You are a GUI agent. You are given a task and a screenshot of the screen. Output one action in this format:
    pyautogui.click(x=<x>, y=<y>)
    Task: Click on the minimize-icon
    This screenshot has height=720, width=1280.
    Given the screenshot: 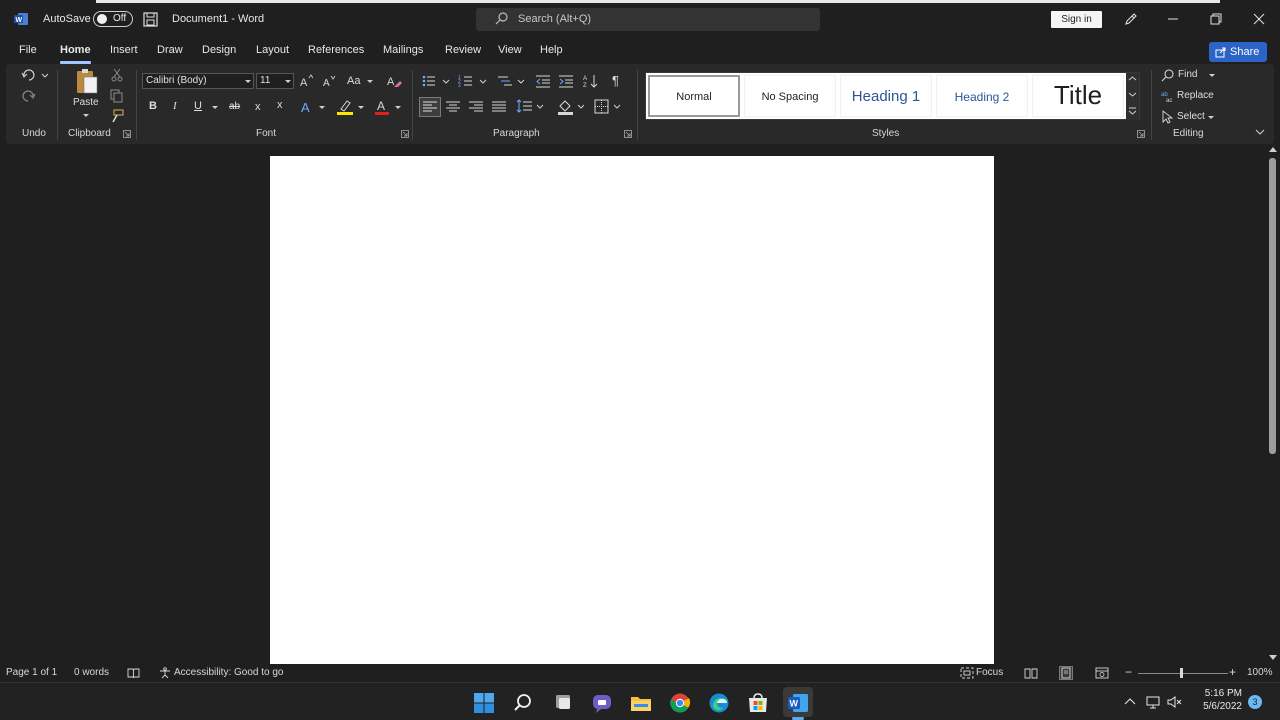 What is the action you would take?
    pyautogui.click(x=1173, y=19)
    